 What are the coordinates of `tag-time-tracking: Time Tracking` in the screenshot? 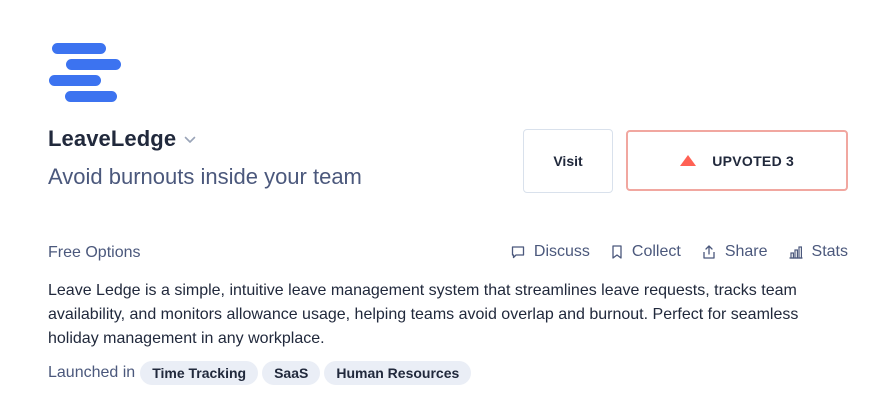 It's located at (199, 373).